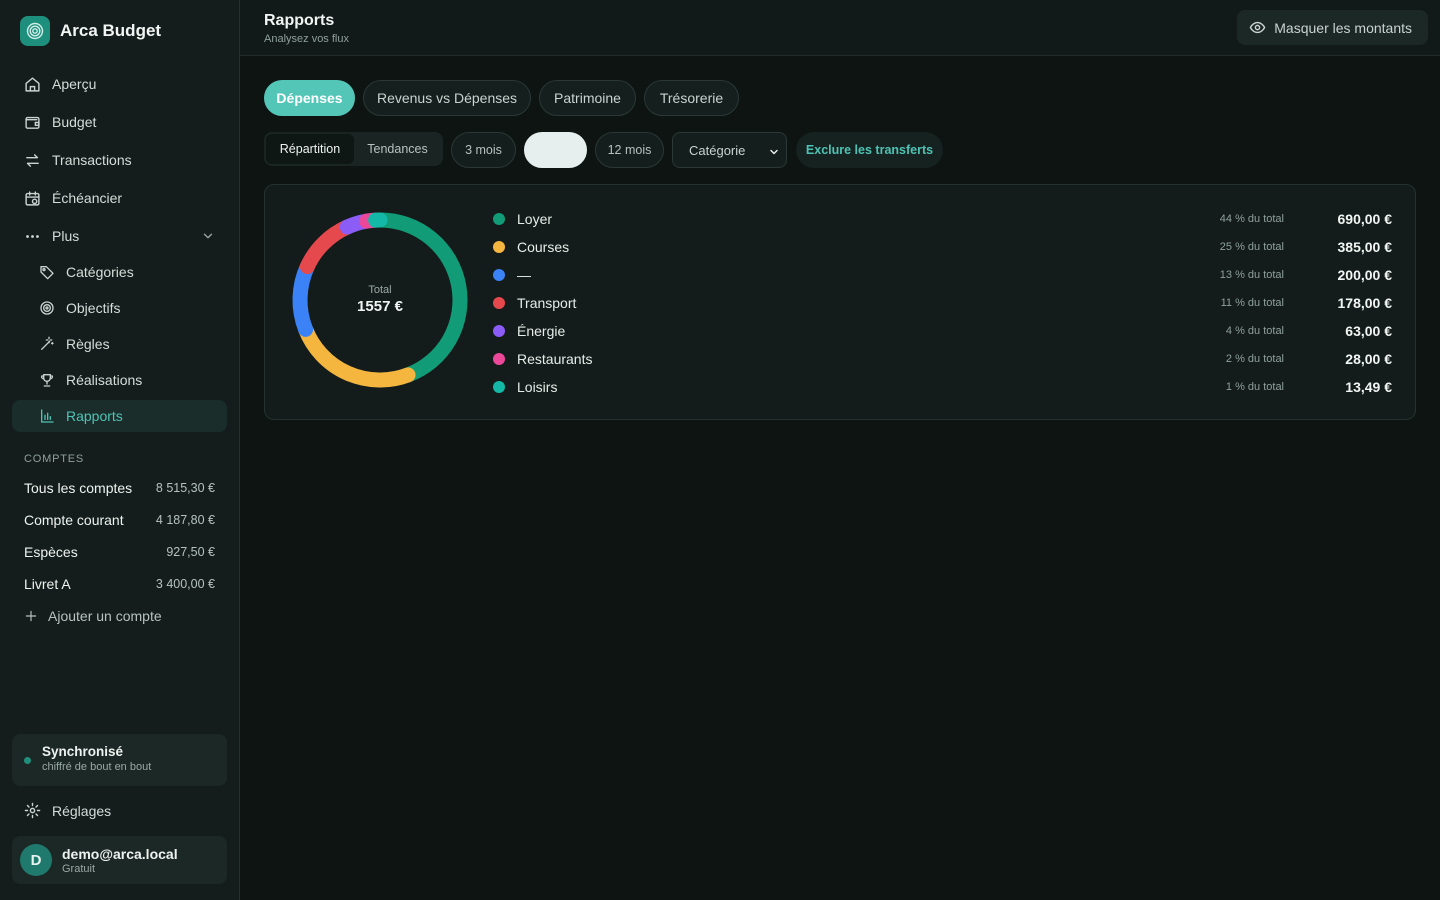 The height and width of the screenshot is (900, 1440). What do you see at coordinates (537, 387) in the screenshot?
I see `legend-category: Loisirs` at bounding box center [537, 387].